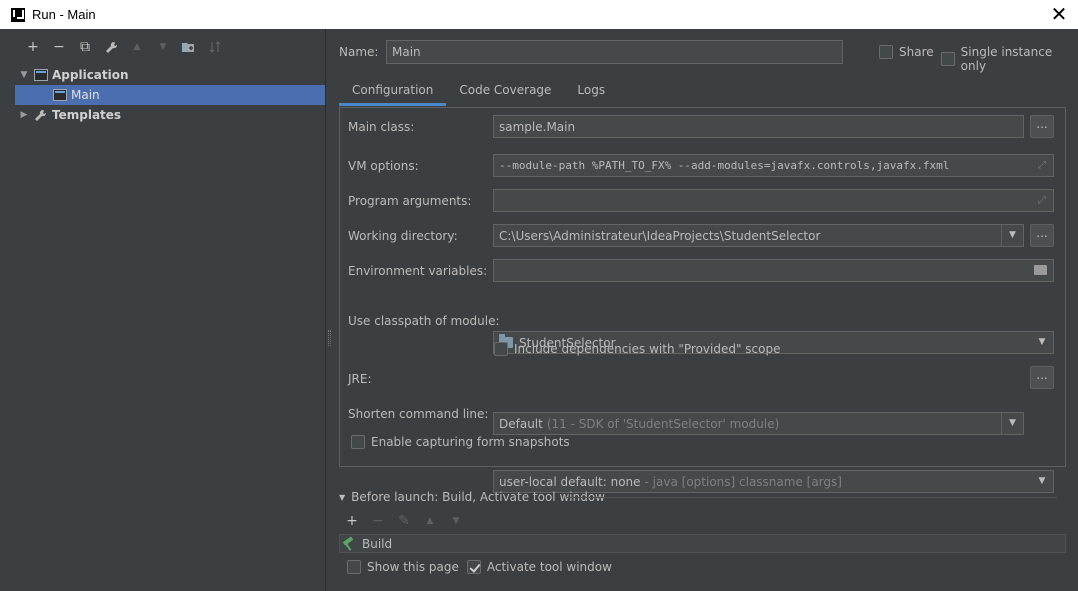  I want to click on share-checkbox, so click(886, 52).